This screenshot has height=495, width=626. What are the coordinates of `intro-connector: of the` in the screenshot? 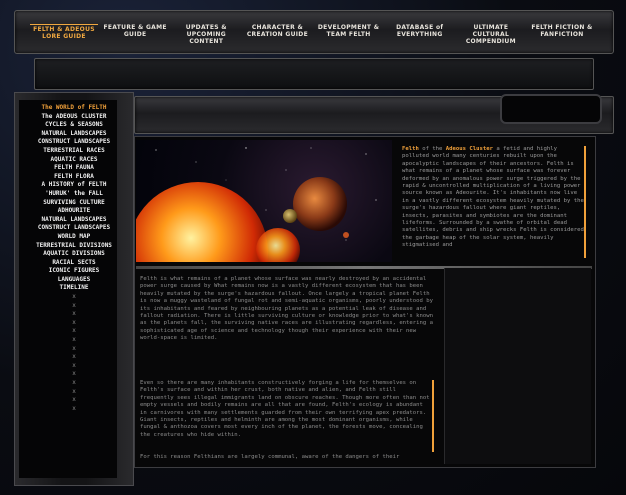 It's located at (432, 149).